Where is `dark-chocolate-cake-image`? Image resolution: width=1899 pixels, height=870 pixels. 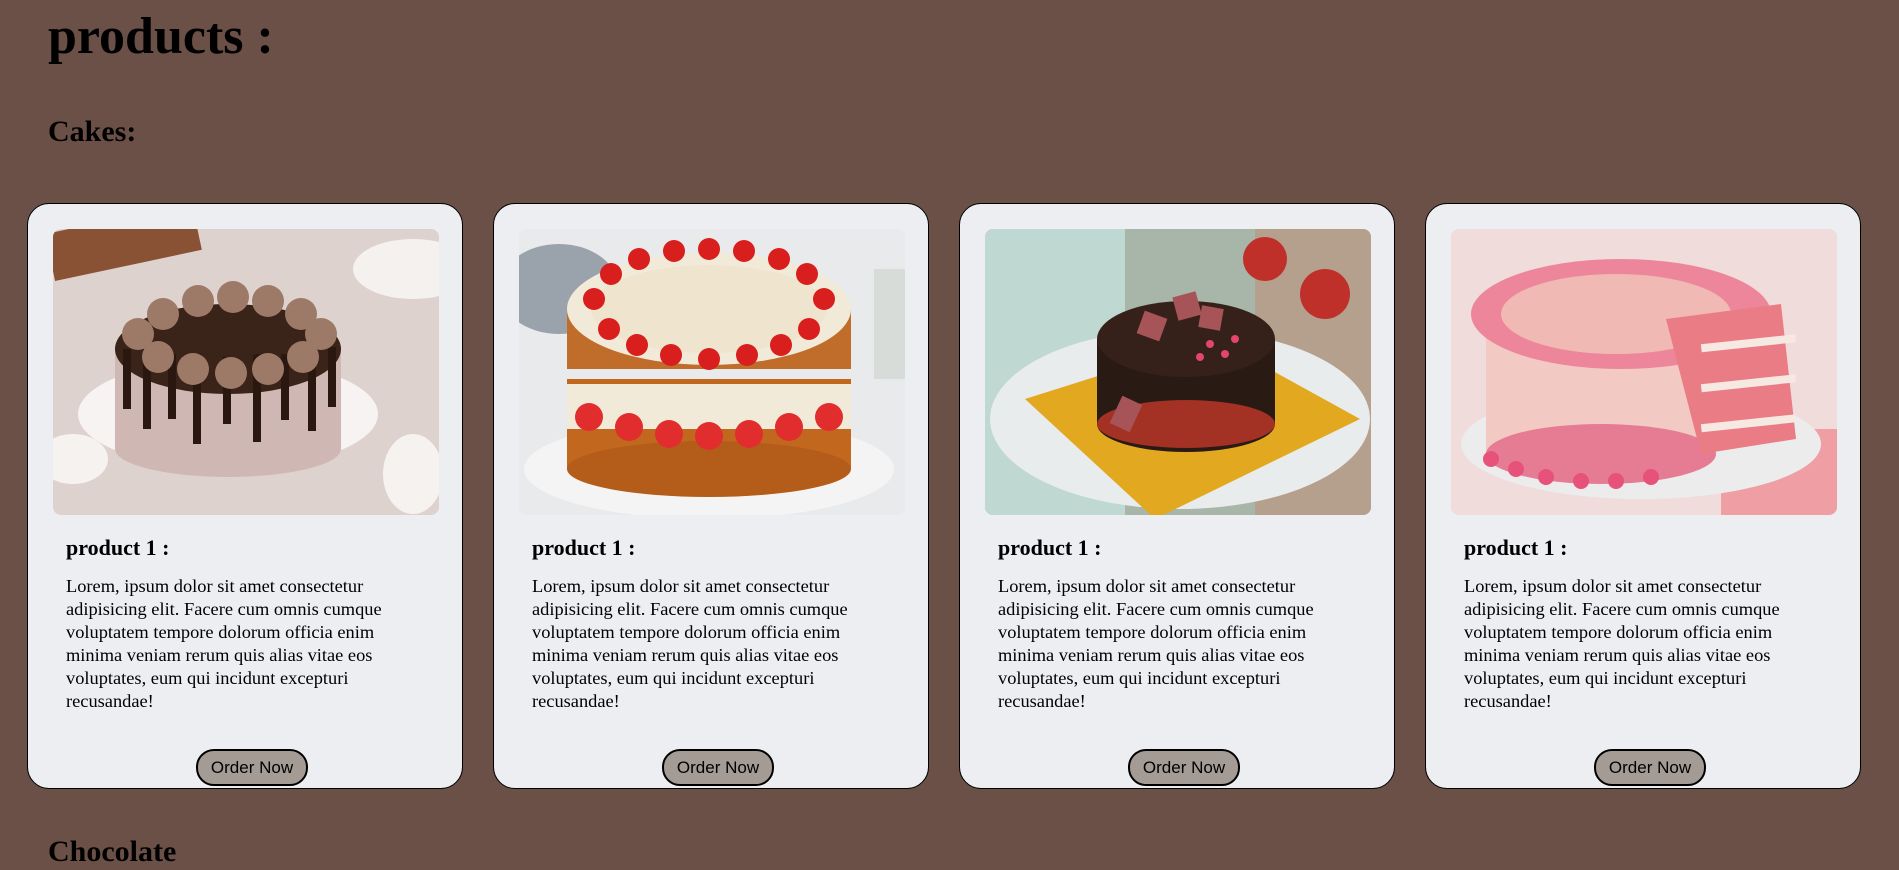
dark-chocolate-cake-image is located at coordinates (1178, 372).